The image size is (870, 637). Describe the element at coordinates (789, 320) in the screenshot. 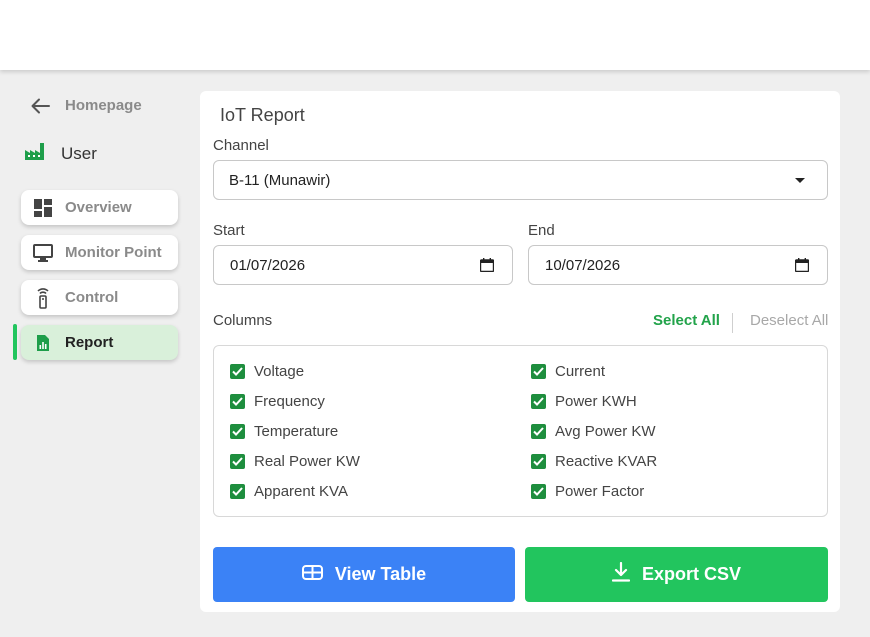

I see `deselect-all-button: Deselect All` at that location.